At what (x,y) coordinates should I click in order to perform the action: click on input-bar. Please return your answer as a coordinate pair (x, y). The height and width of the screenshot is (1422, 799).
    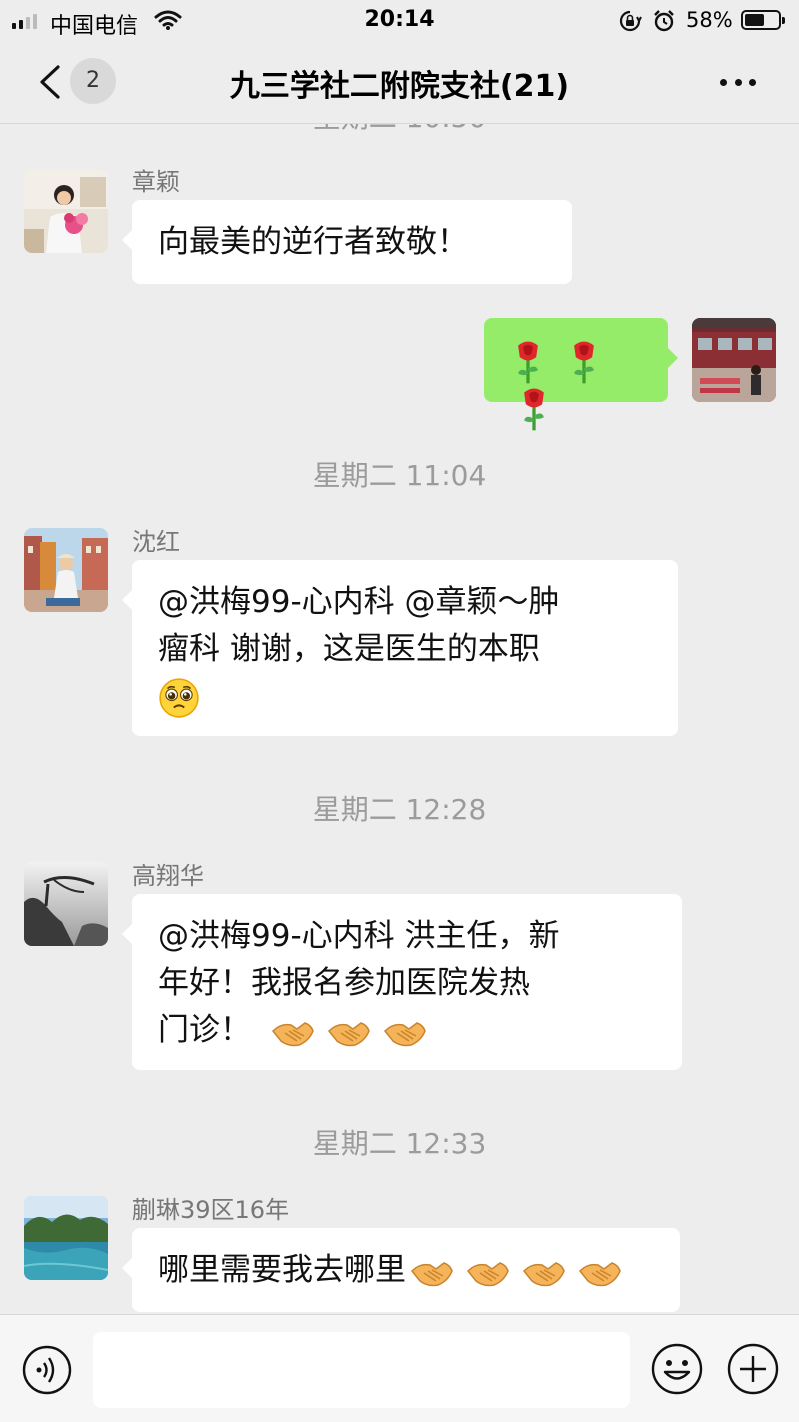
    Looking at the image, I should click on (399, 1368).